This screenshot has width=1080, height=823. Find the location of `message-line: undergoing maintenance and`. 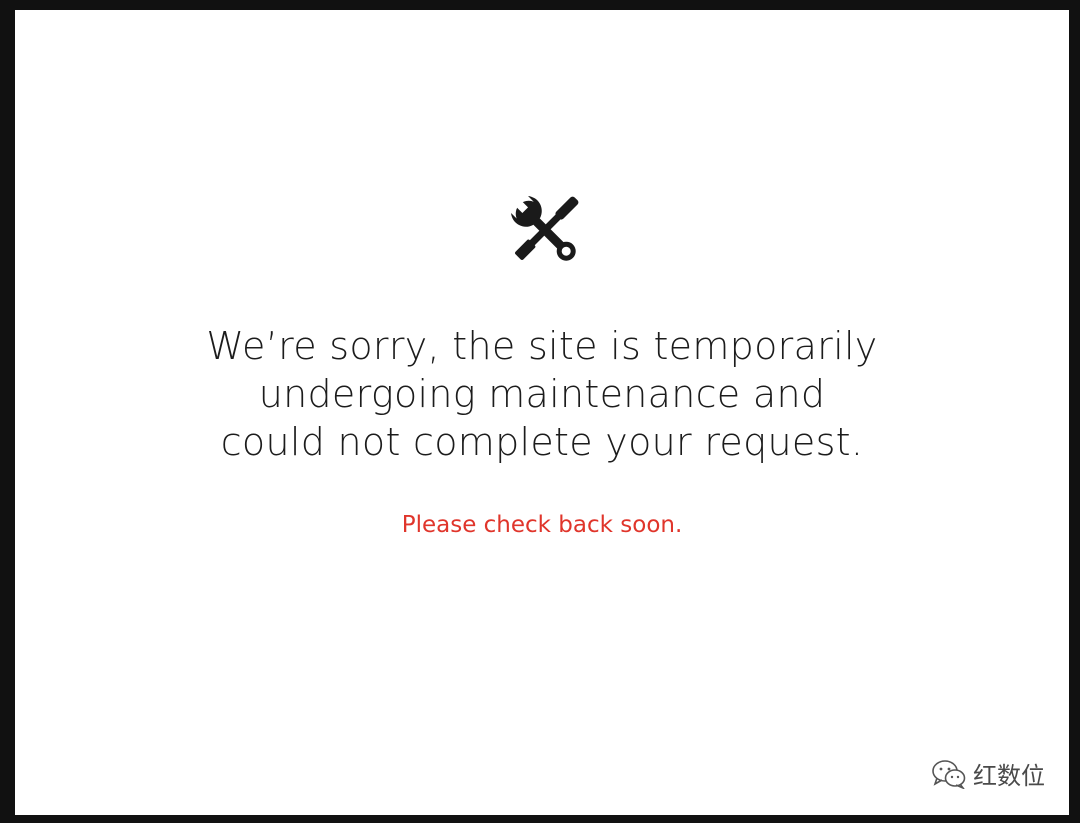

message-line: undergoing maintenance and is located at coordinates (542, 394).